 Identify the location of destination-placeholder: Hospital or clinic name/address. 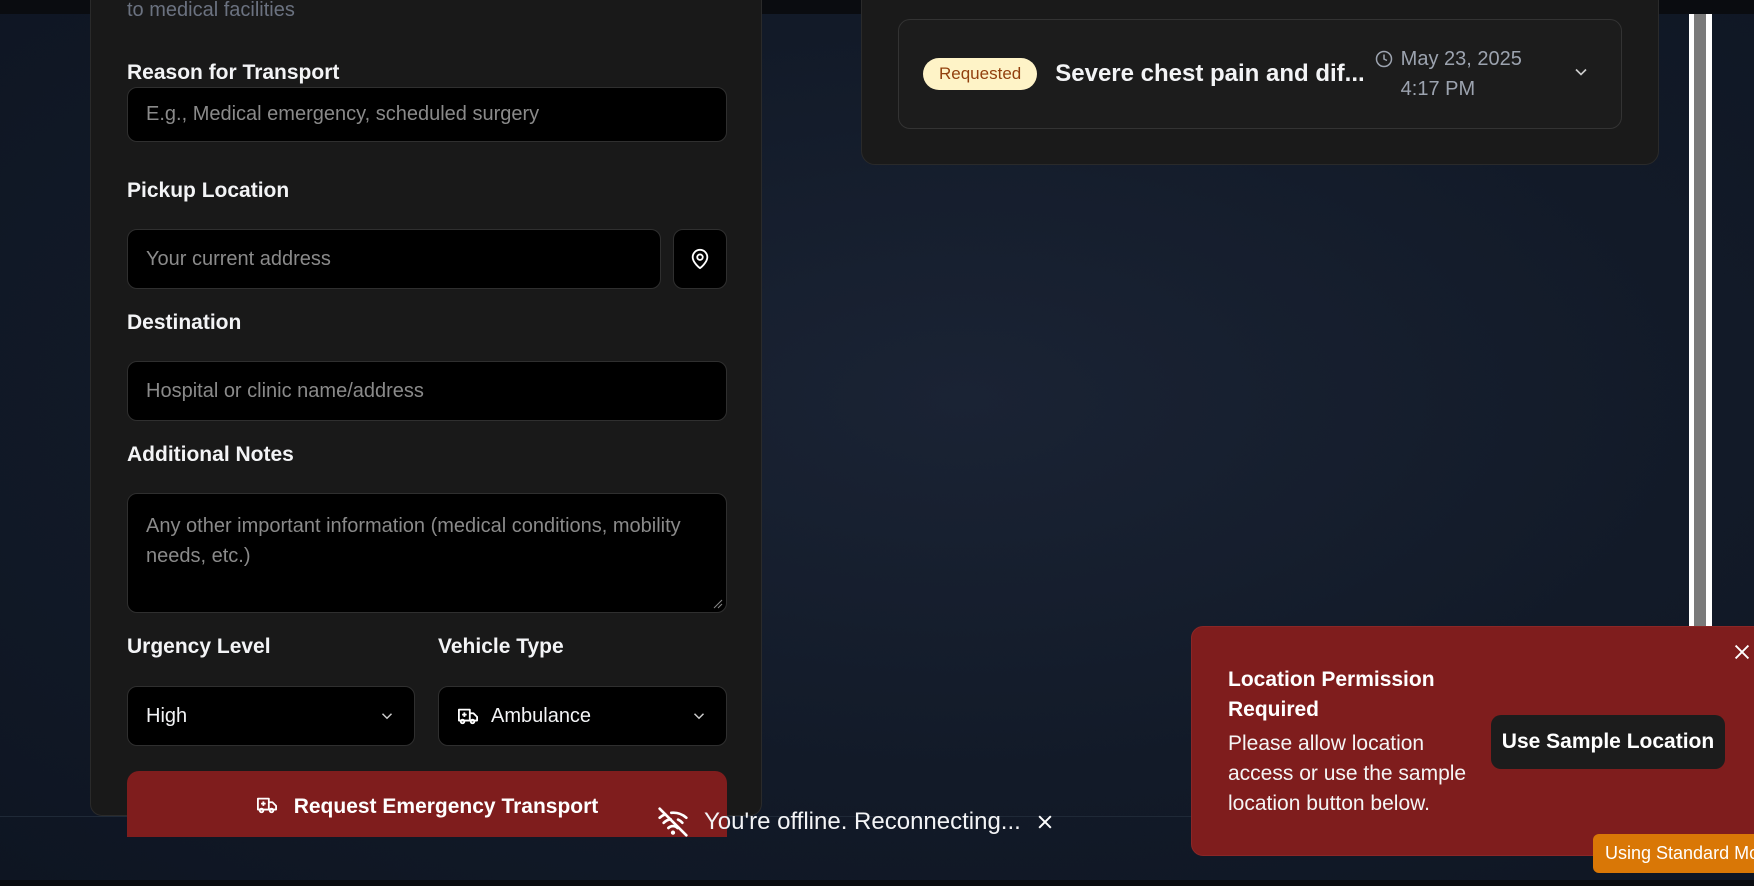
(285, 390).